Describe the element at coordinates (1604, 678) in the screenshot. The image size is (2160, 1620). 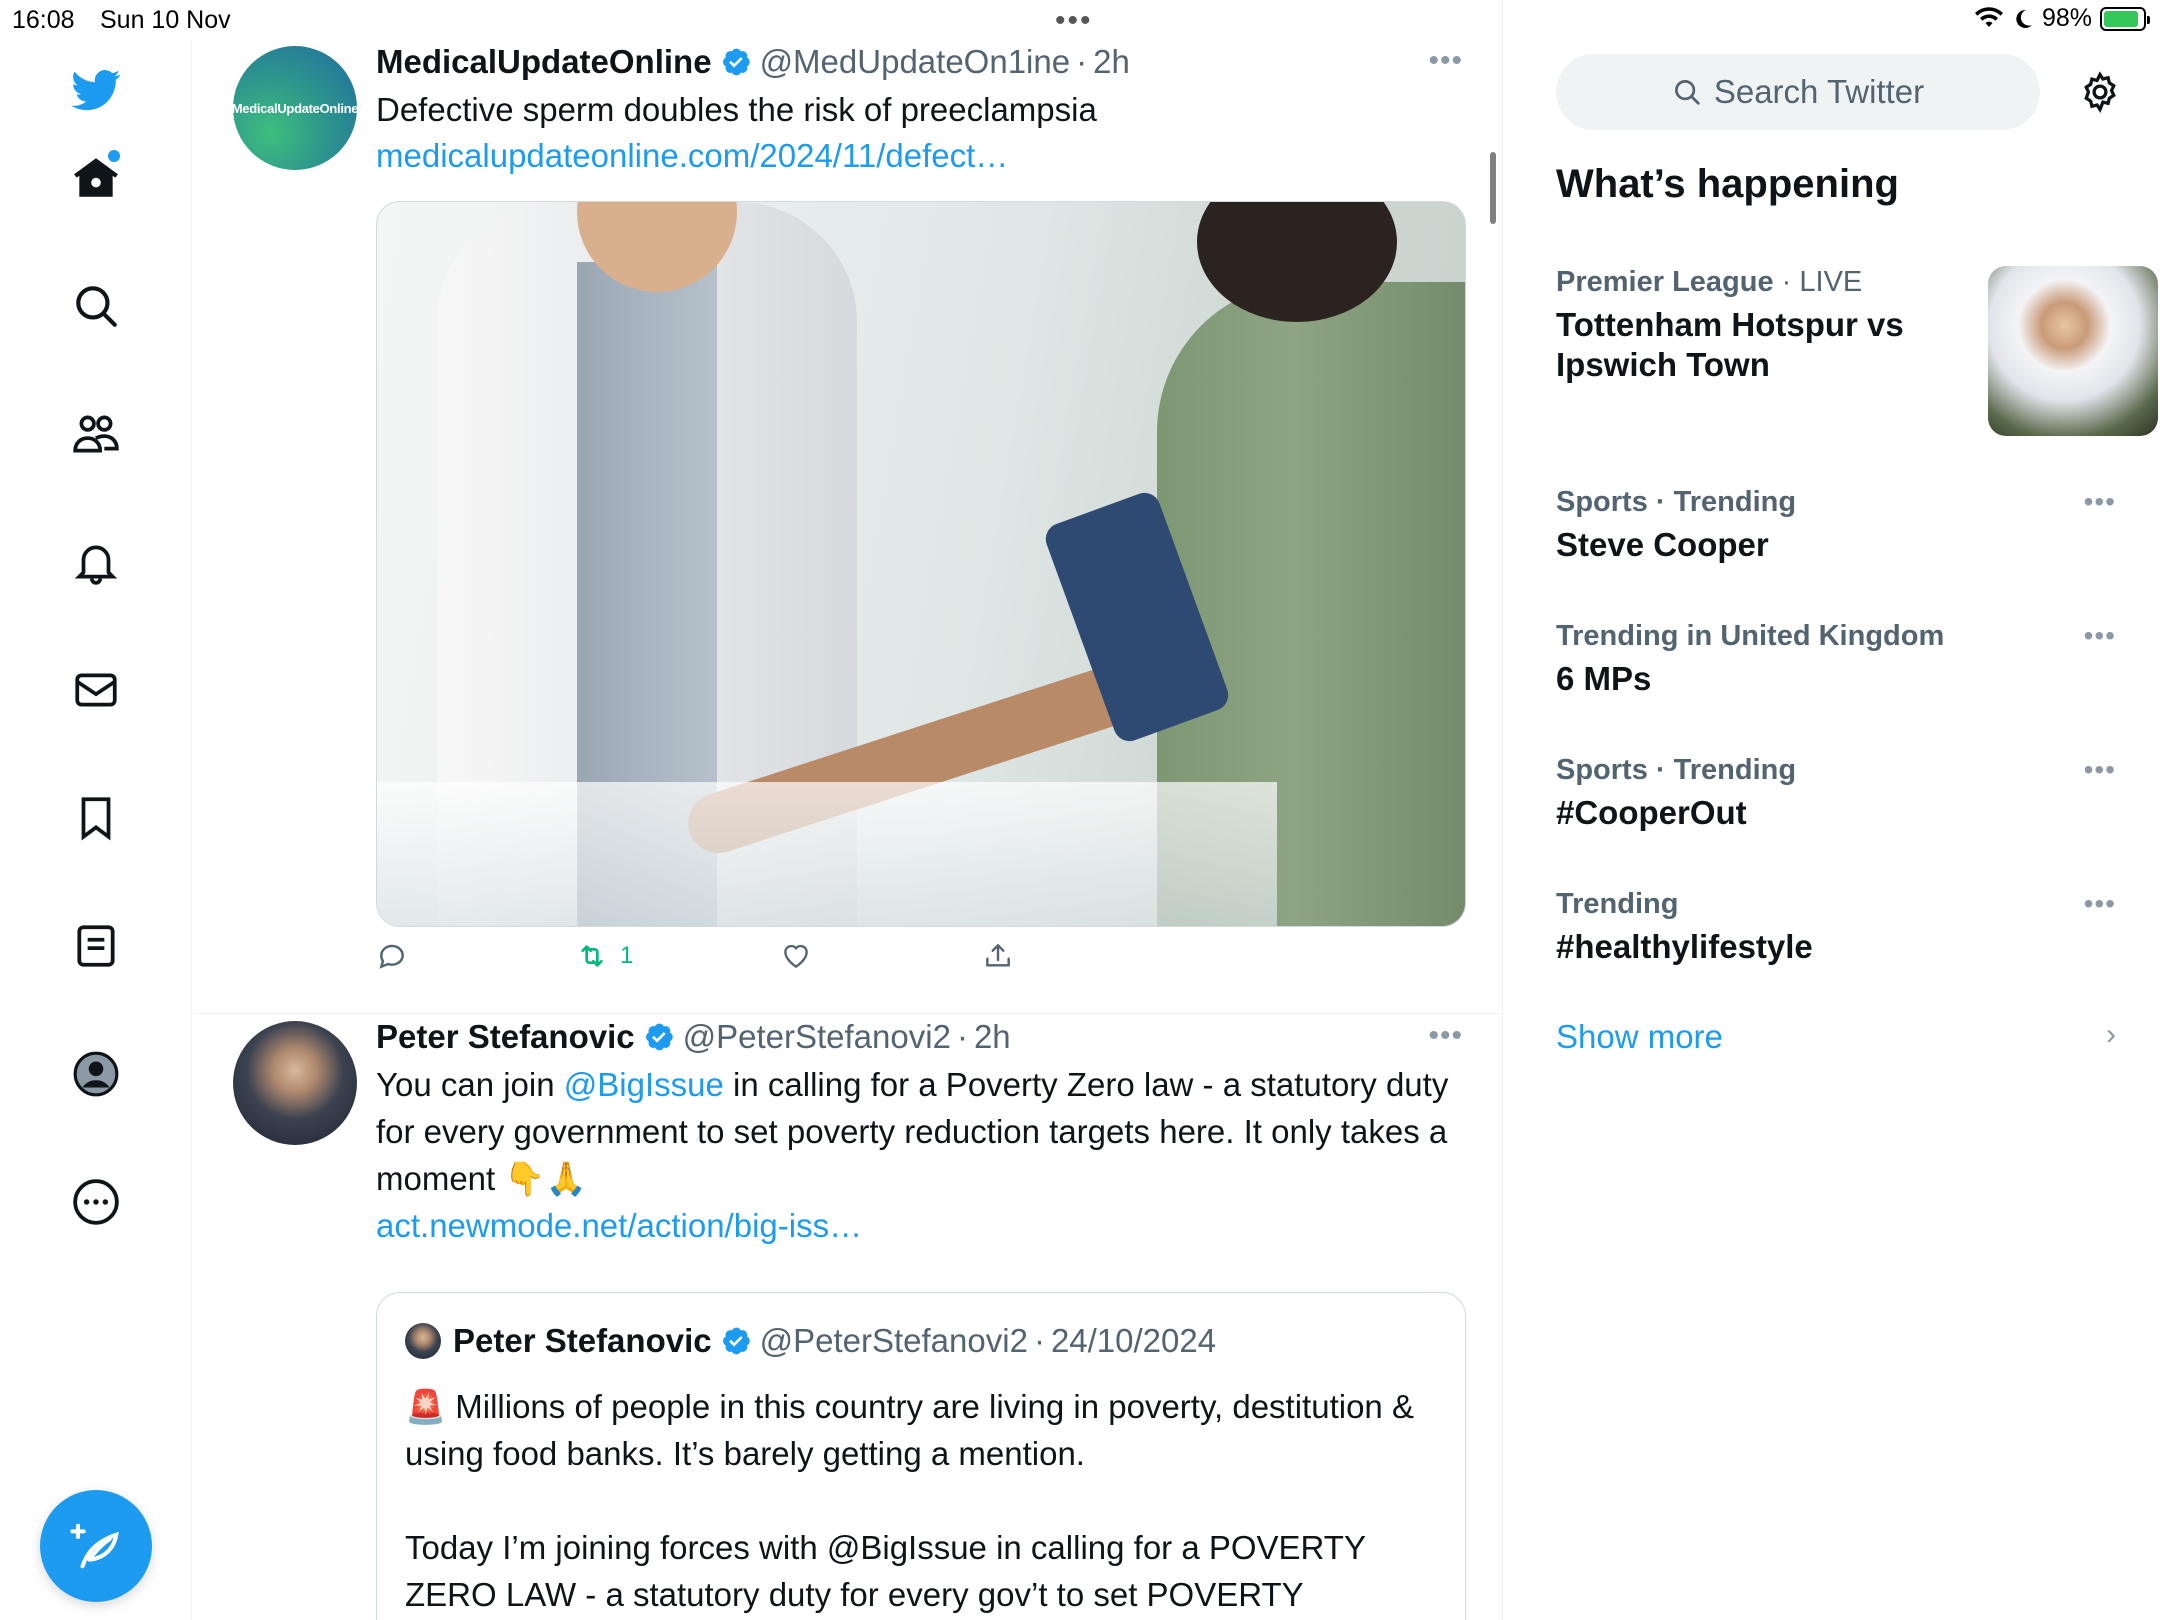
I see `trend-title: 6 MPs` at that location.